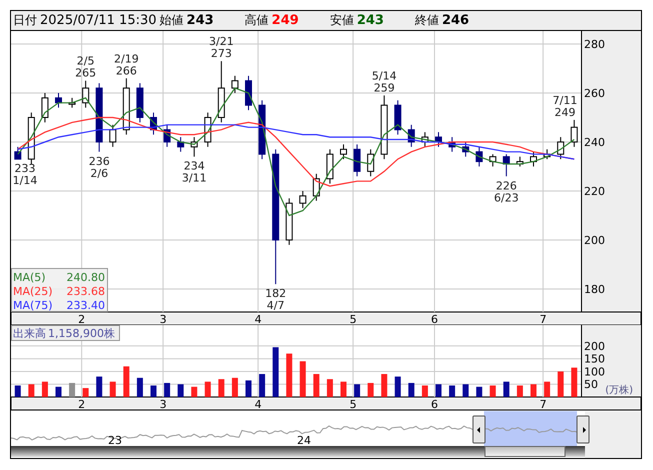  Describe the element at coordinates (594, 371) in the screenshot. I see `volume-axis-label: 100` at that location.